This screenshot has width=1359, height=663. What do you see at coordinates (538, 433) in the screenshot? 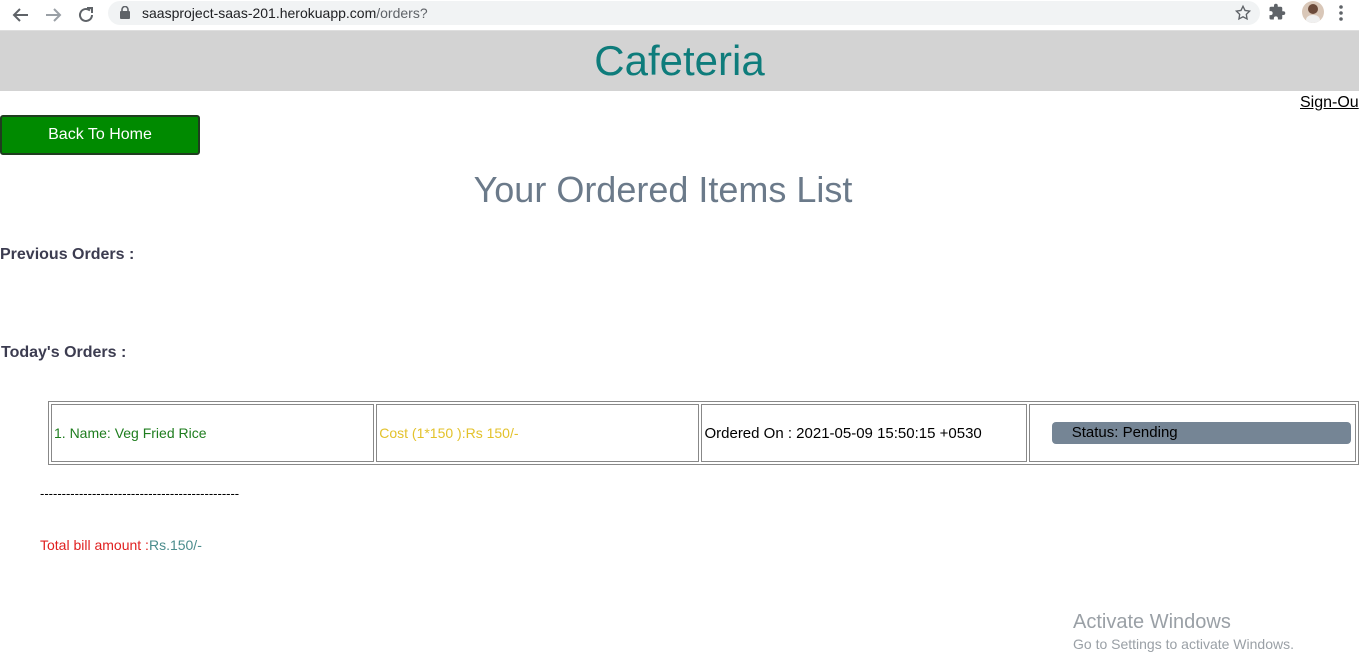
I see `order-item-cost: Cost (1*150 ):Rs 150/-` at bounding box center [538, 433].